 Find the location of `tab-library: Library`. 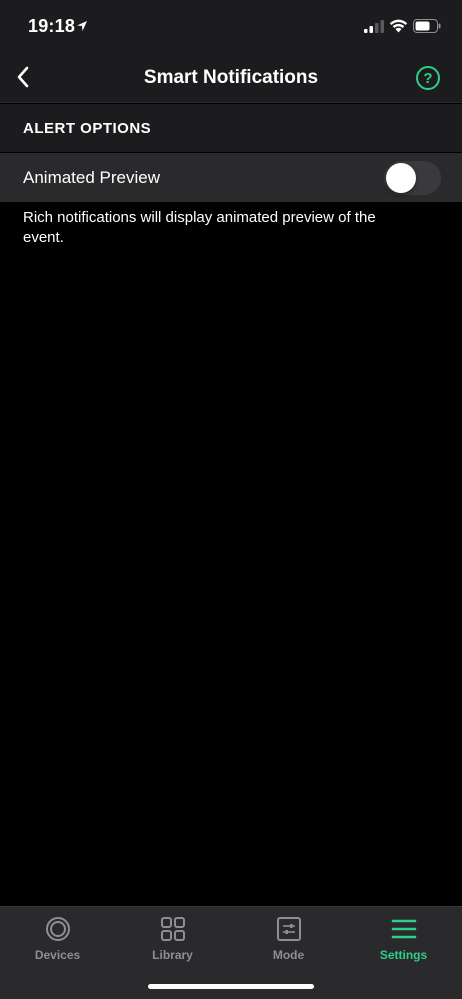

tab-library: Library is located at coordinates (172, 942).